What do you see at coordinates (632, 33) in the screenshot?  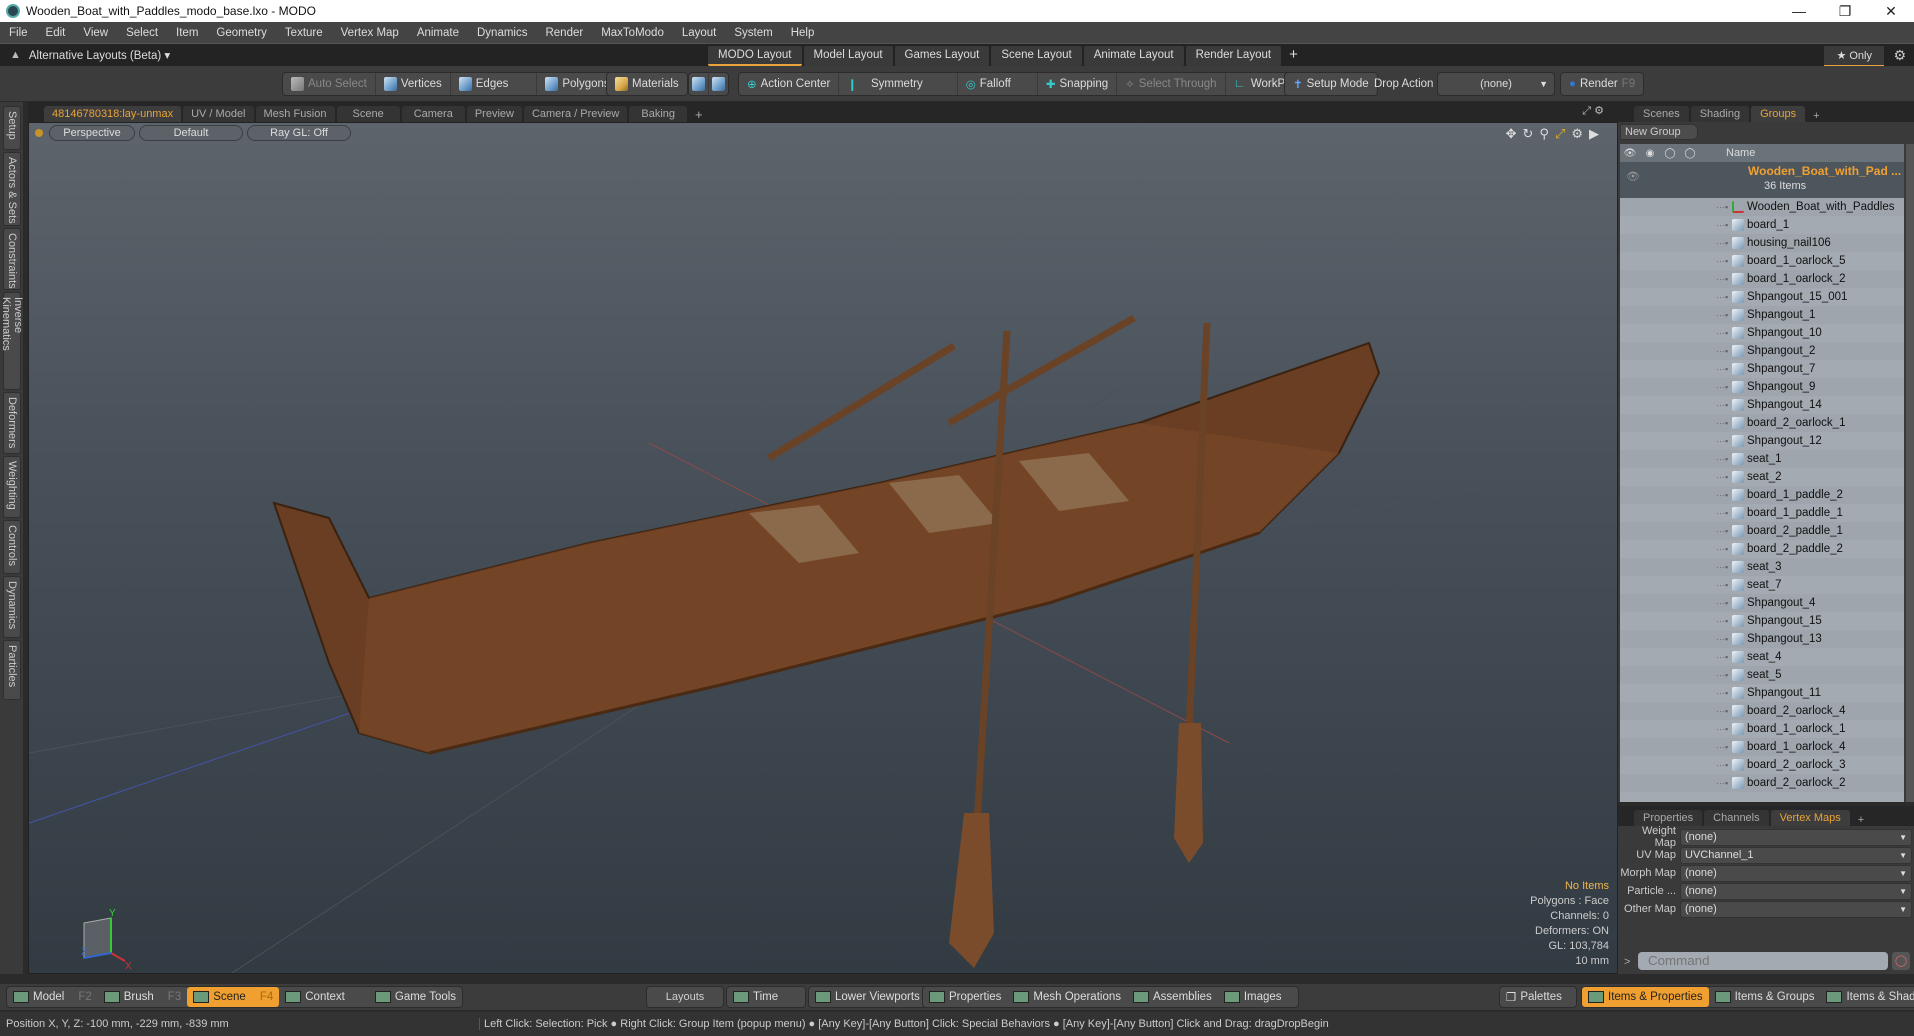 I see `menu-maxtomodo: MaxToModo` at bounding box center [632, 33].